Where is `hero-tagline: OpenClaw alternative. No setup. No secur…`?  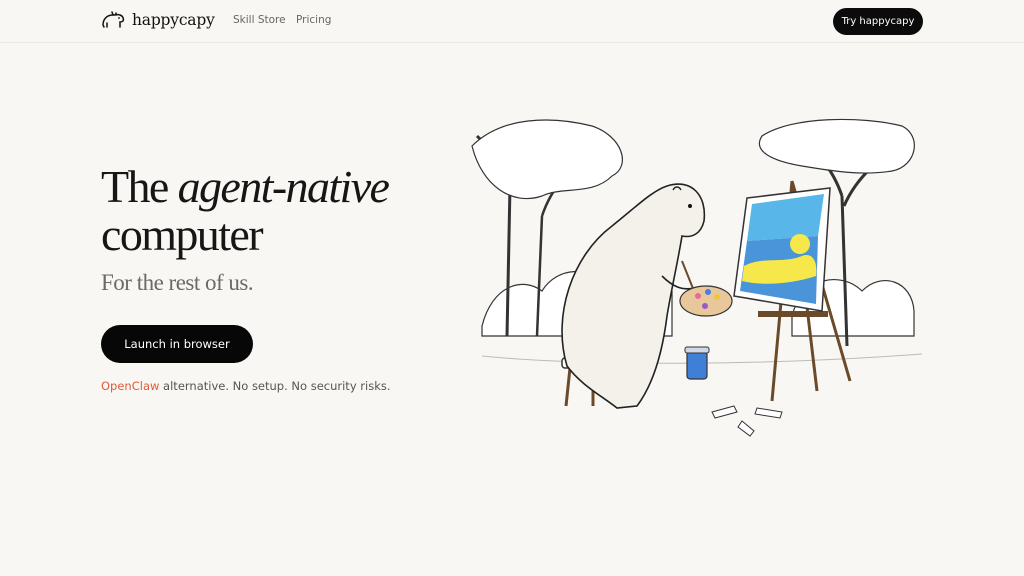
hero-tagline: OpenClaw alternative. No setup. No secur… is located at coordinates (246, 386).